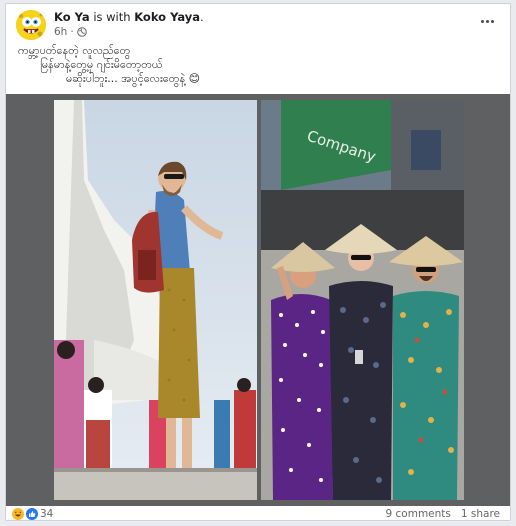 The width and height of the screenshot is (516, 526). I want to click on caption-line: မဆိုးပါဘူး... အပွင့်လေးတွေနဲ့ 😊, so click(133, 78).